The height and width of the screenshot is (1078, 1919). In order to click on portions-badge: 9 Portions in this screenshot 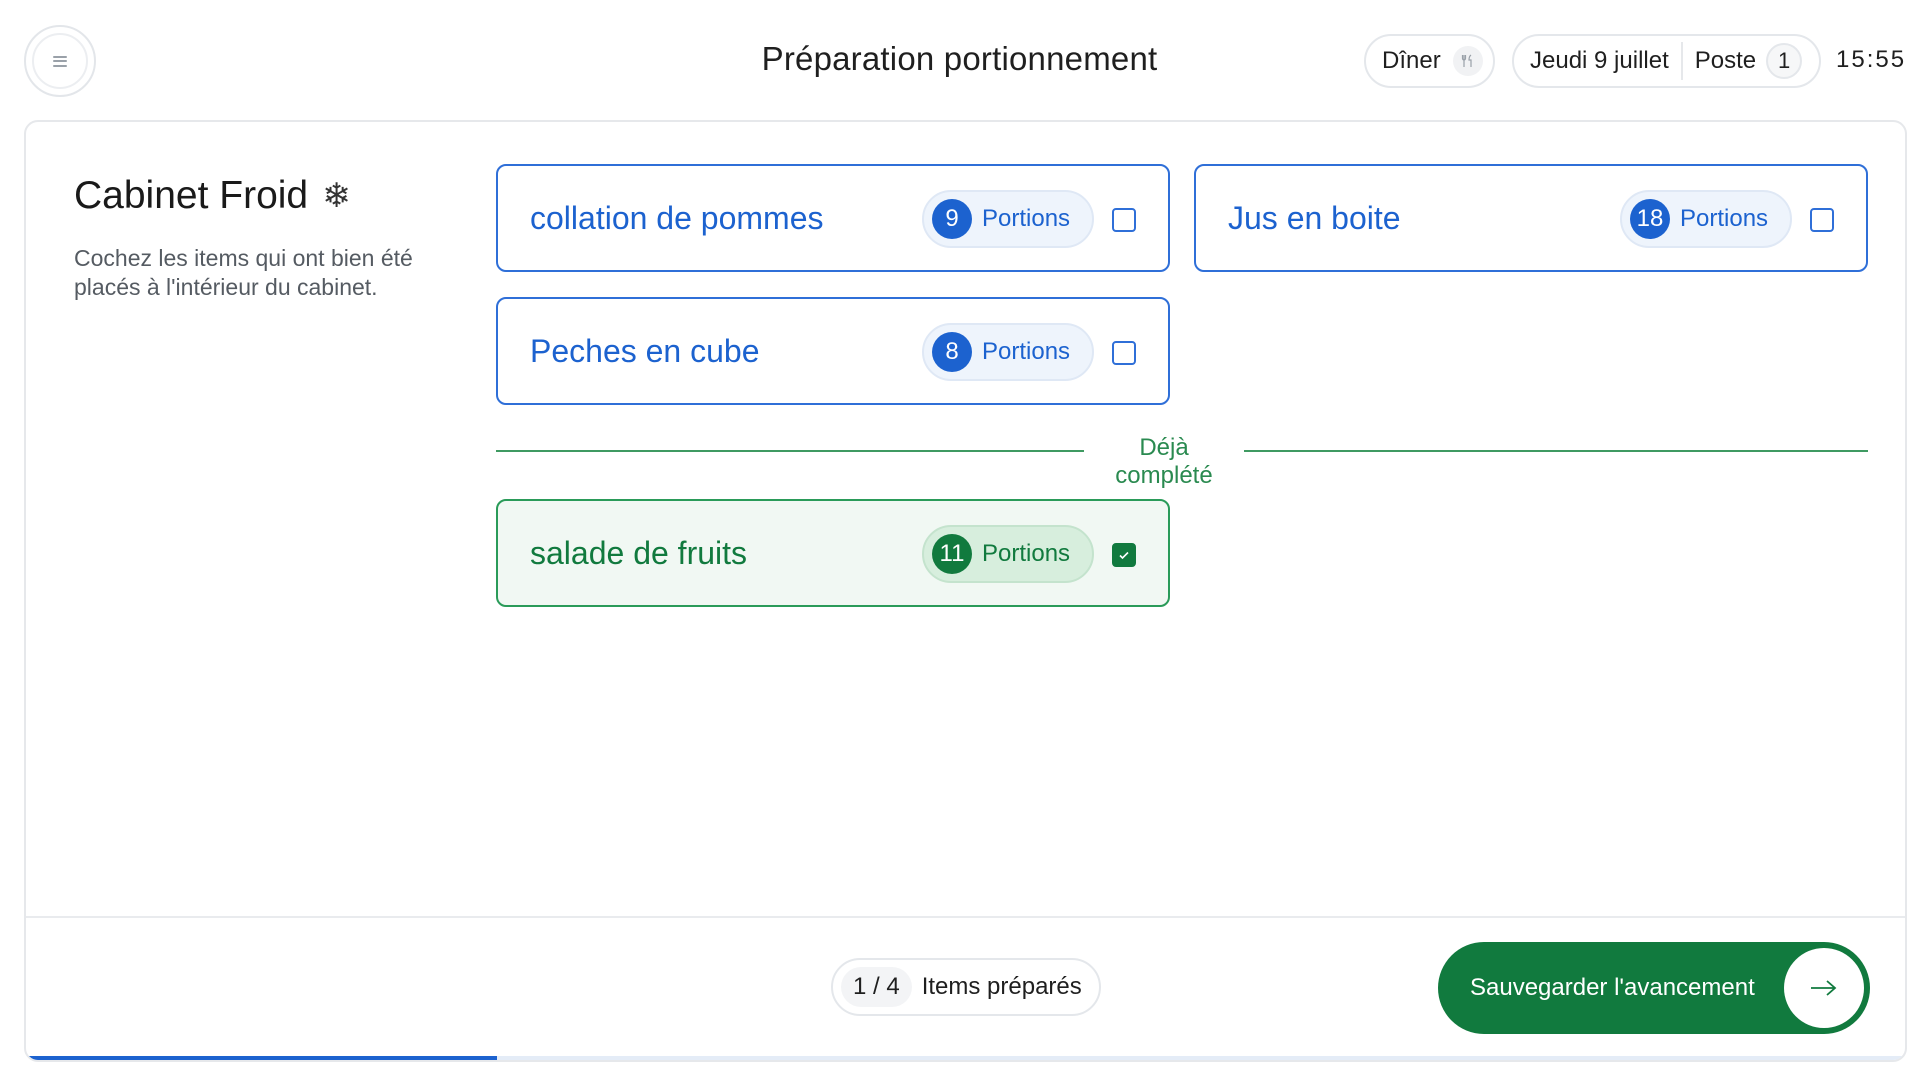, I will do `click(1008, 219)`.